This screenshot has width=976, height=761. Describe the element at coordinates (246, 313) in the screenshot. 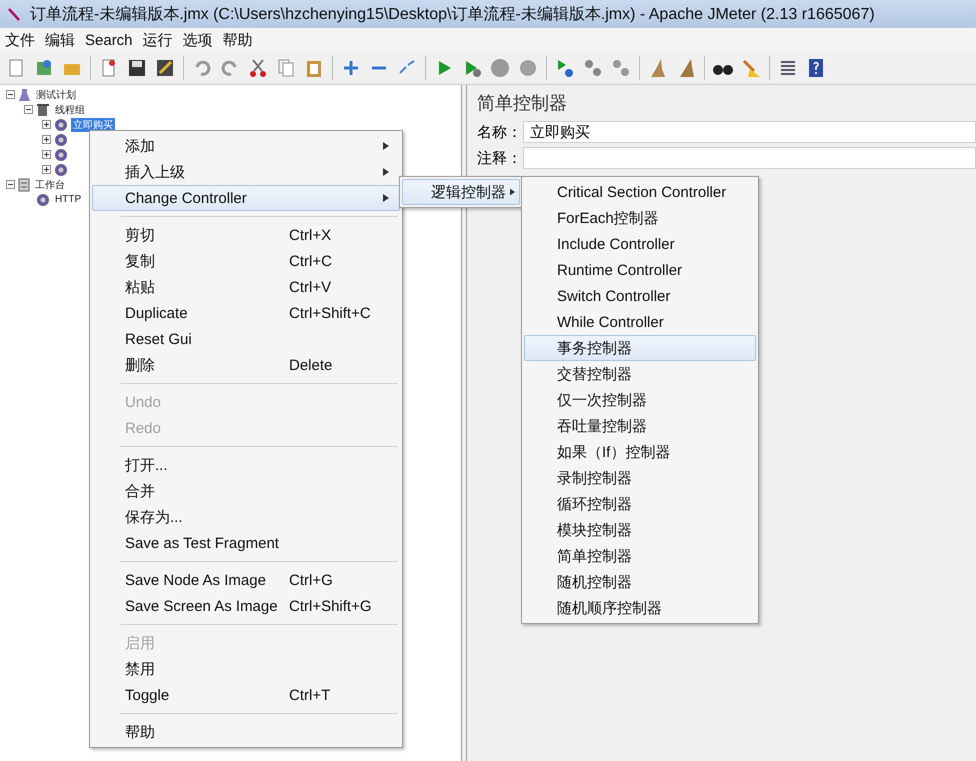

I see `menu-item: Duplicate Ctrl+Shift+C` at that location.